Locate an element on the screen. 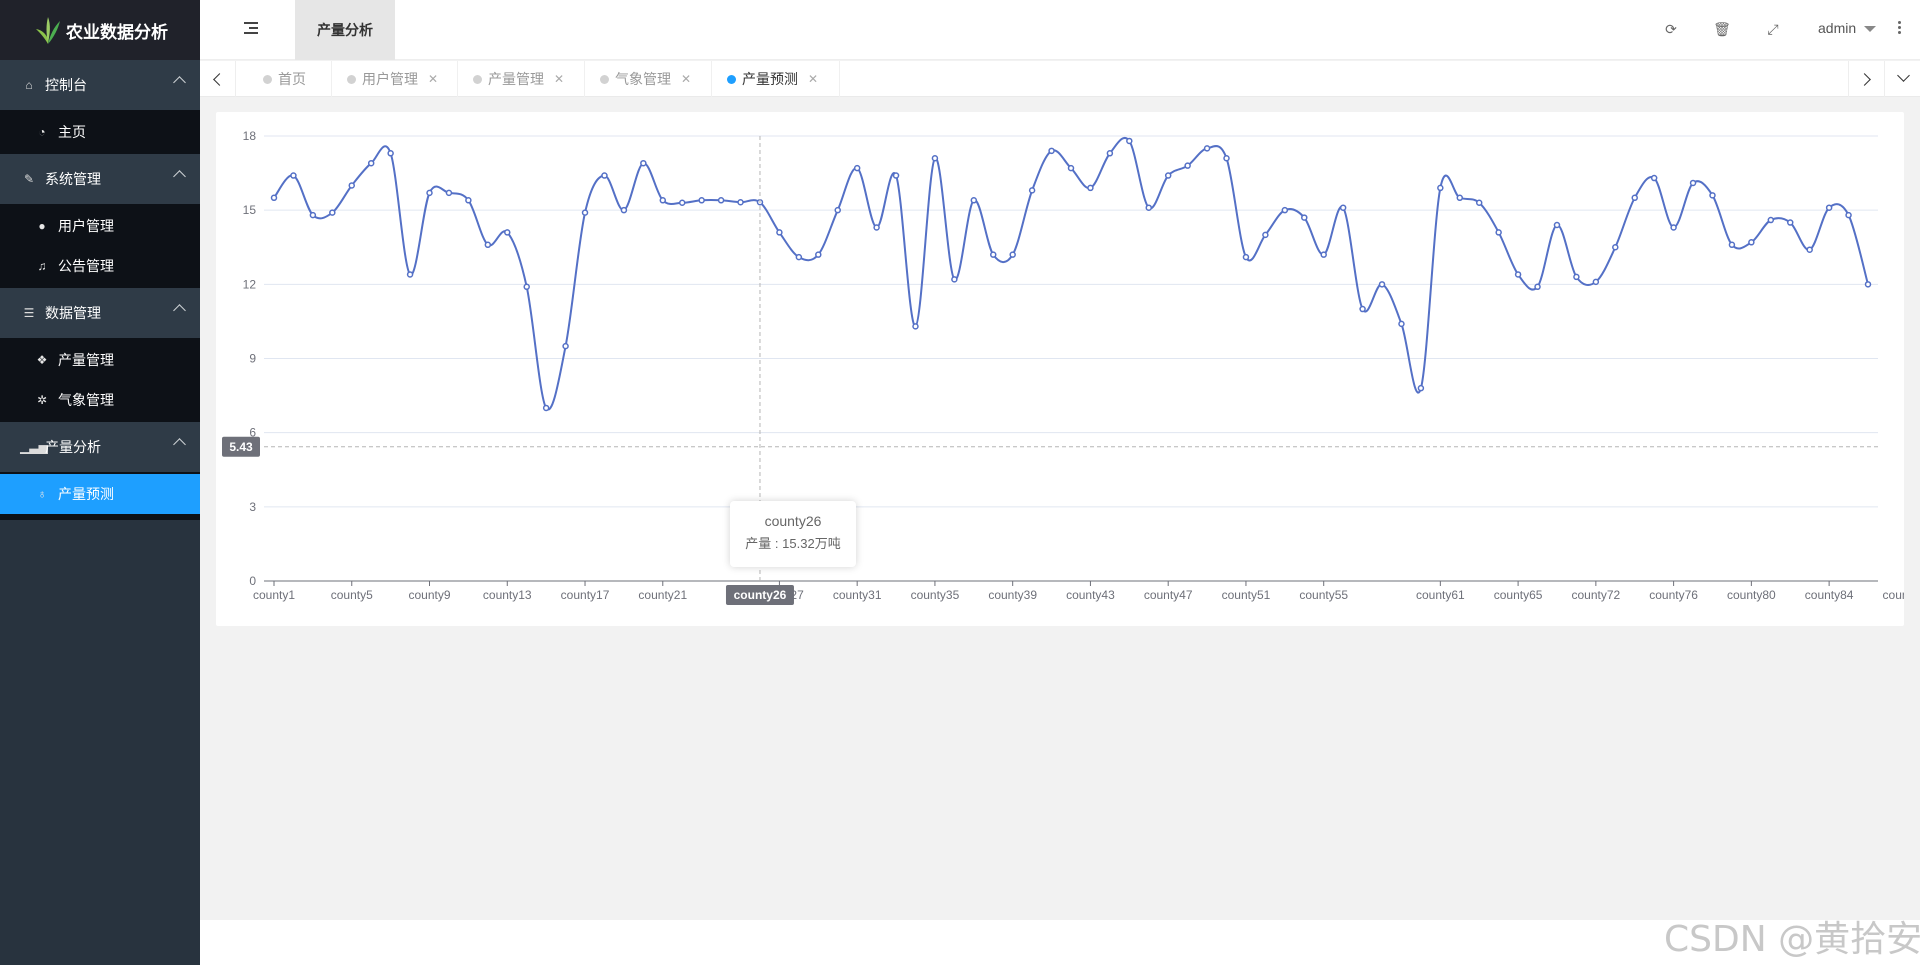 The width and height of the screenshot is (1920, 965). database-icon: ☰ is located at coordinates (29, 313).